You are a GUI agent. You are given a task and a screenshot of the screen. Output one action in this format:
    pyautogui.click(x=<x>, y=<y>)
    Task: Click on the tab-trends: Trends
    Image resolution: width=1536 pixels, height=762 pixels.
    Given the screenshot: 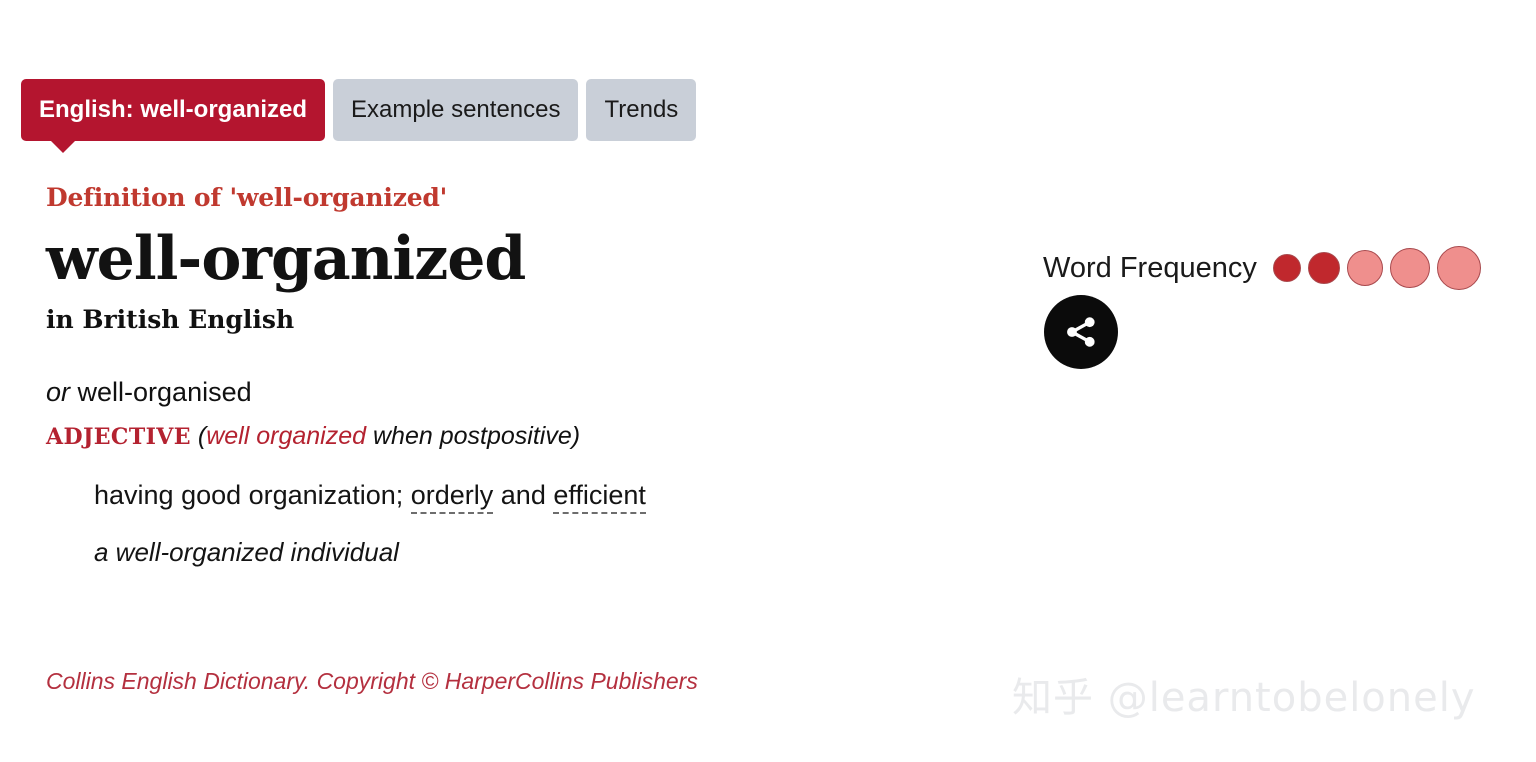 What is the action you would take?
    pyautogui.click(x=641, y=110)
    